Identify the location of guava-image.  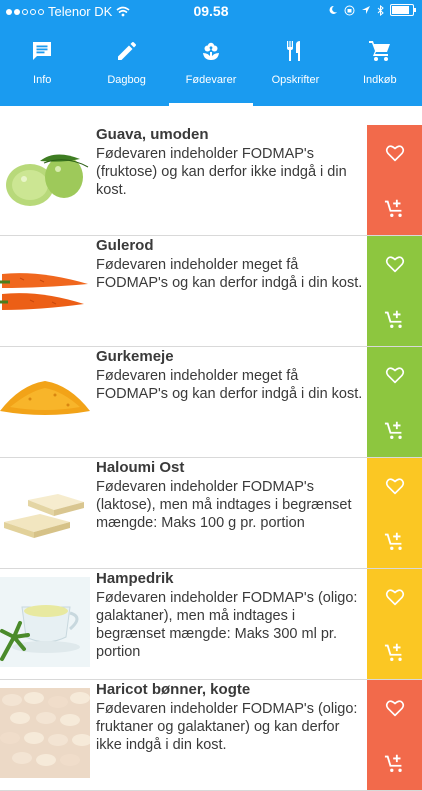
(45, 178).